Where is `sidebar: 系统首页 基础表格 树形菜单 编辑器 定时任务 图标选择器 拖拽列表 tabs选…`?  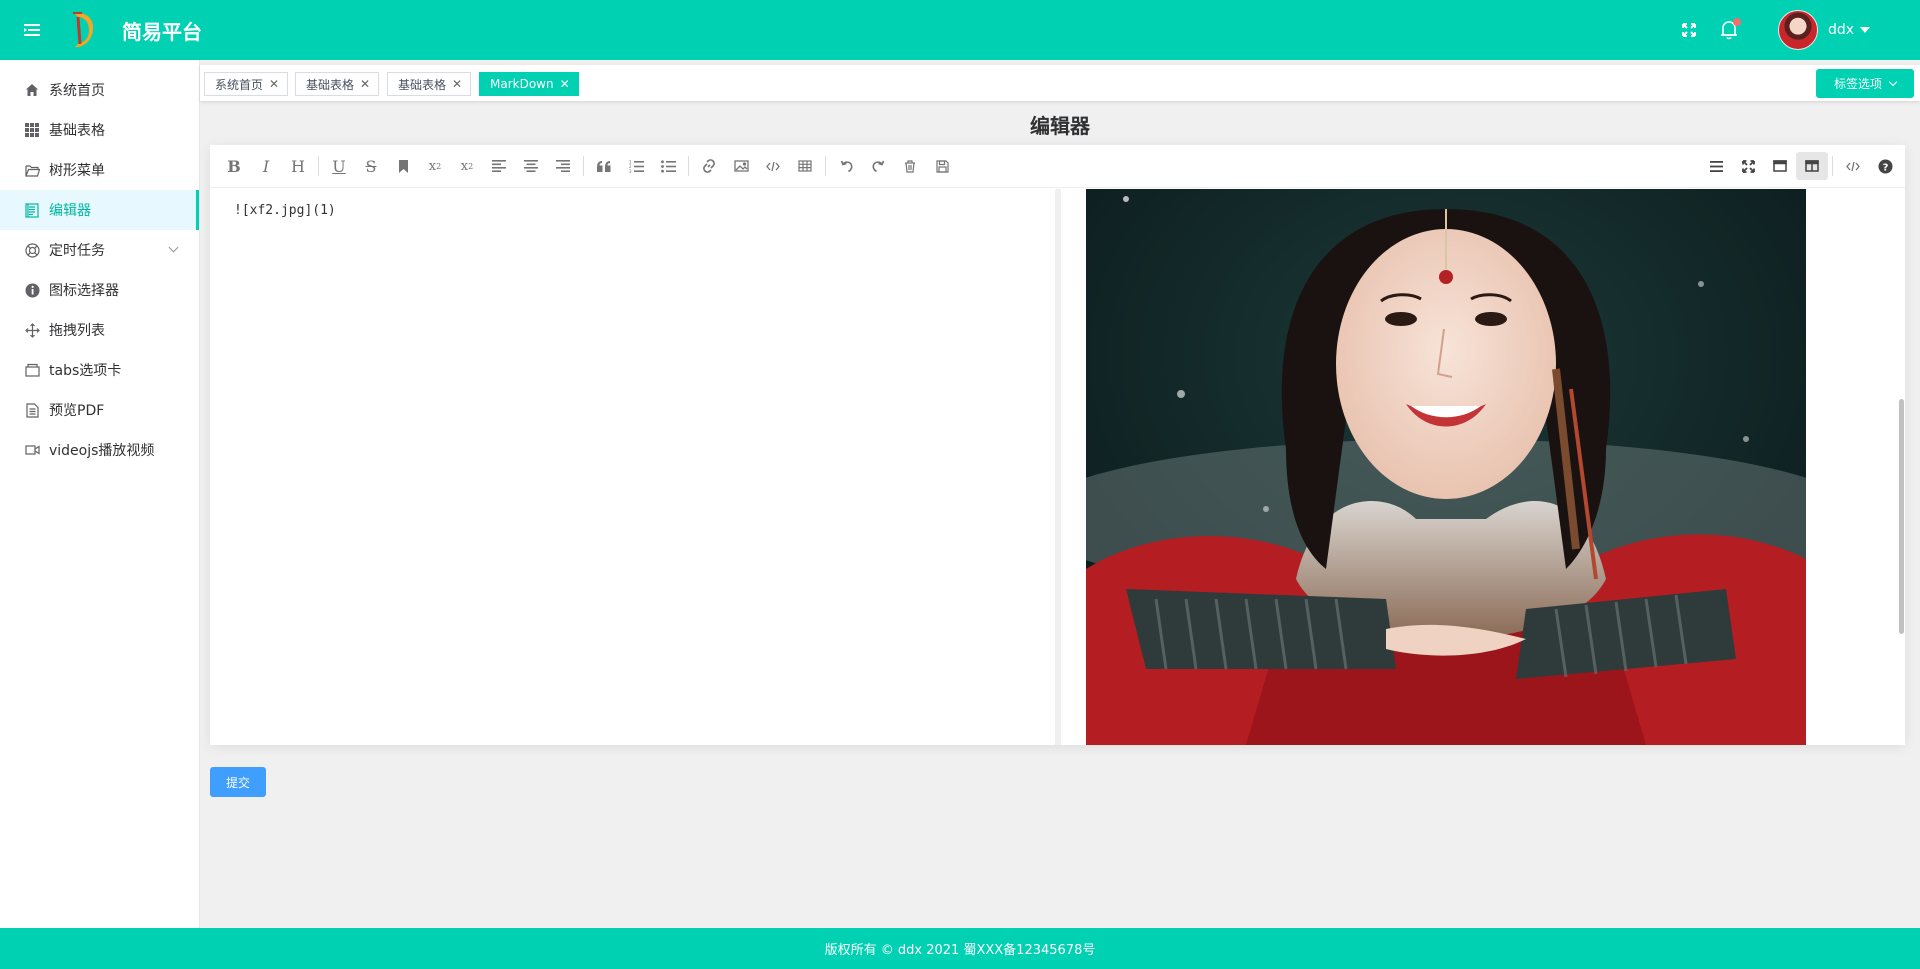 sidebar: 系统首页 基础表格 树形菜单 编辑器 定时任务 图标选择器 拖拽列表 tabs选… is located at coordinates (100, 494).